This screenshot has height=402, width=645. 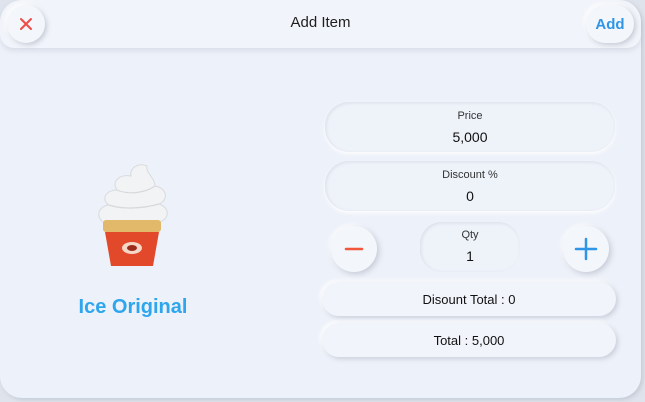 What do you see at coordinates (470, 186) in the screenshot?
I see `discount-field: Discount % 0` at bounding box center [470, 186].